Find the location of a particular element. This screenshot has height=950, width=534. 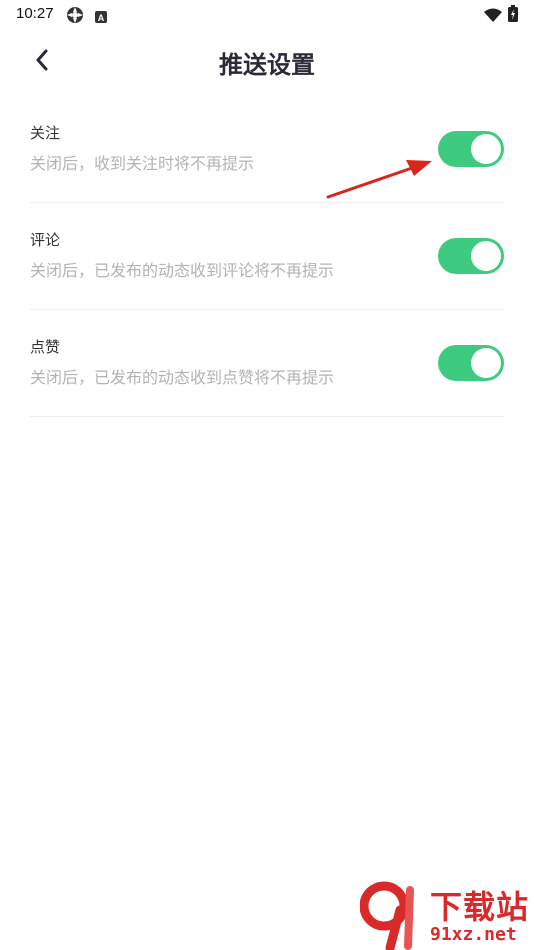

setting-description: 关闭后，已发布的动态收到评论将不再提示 is located at coordinates (182, 270).